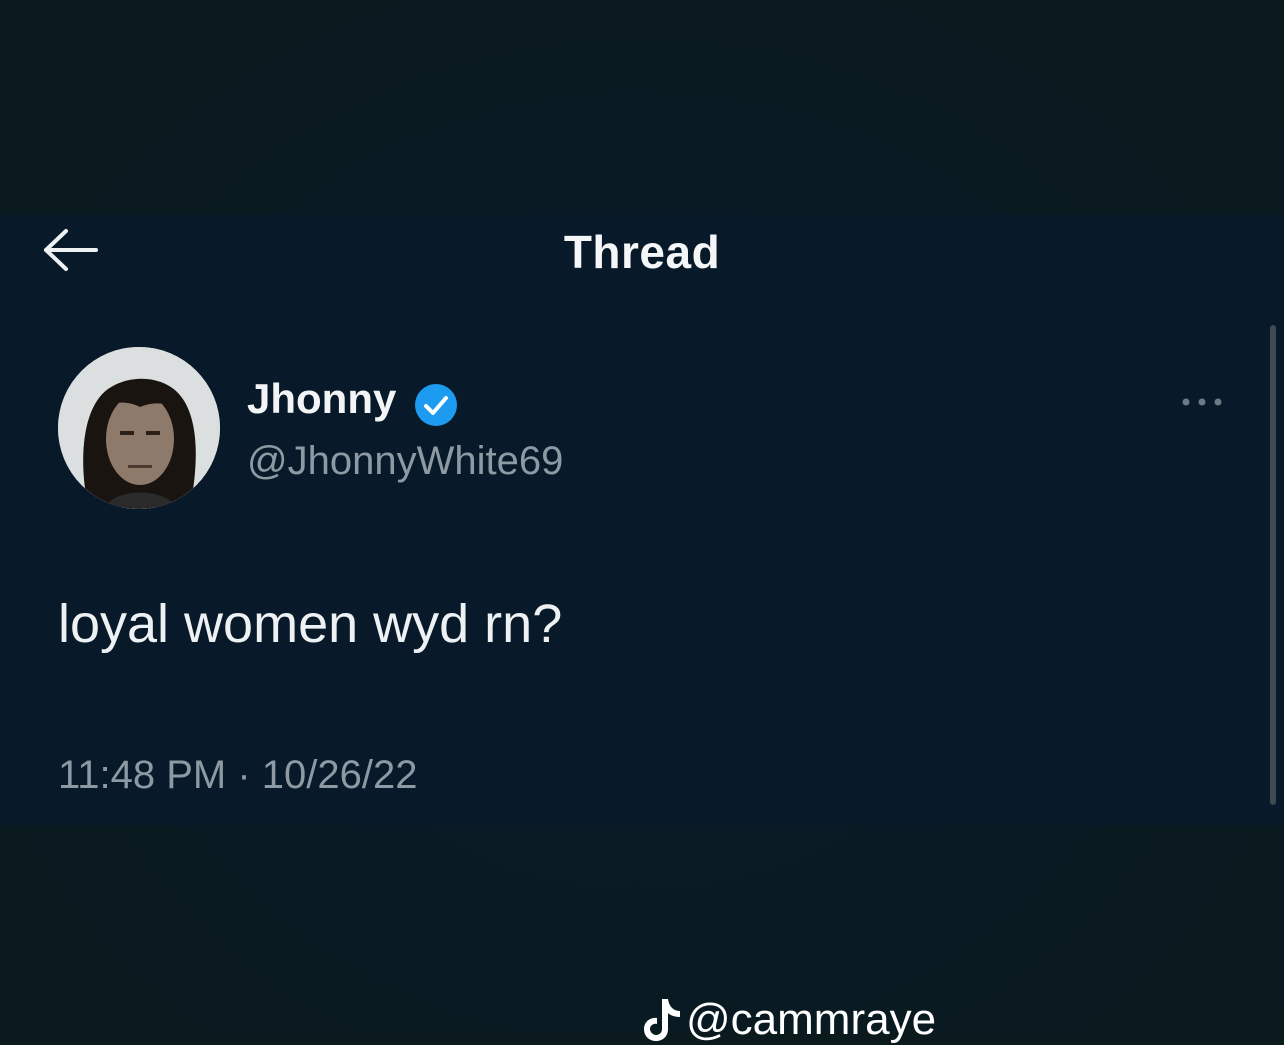 The width and height of the screenshot is (1284, 1045). I want to click on tweet-timestamp: 11:48 PM · 10/26/22, so click(238, 775).